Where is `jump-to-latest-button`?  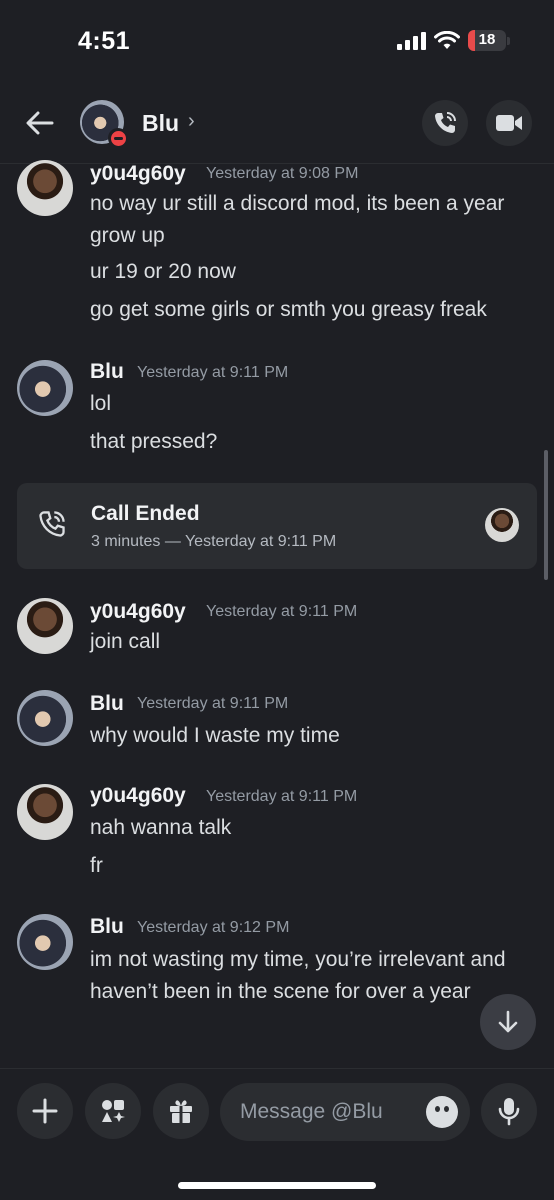 jump-to-latest-button is located at coordinates (508, 1022).